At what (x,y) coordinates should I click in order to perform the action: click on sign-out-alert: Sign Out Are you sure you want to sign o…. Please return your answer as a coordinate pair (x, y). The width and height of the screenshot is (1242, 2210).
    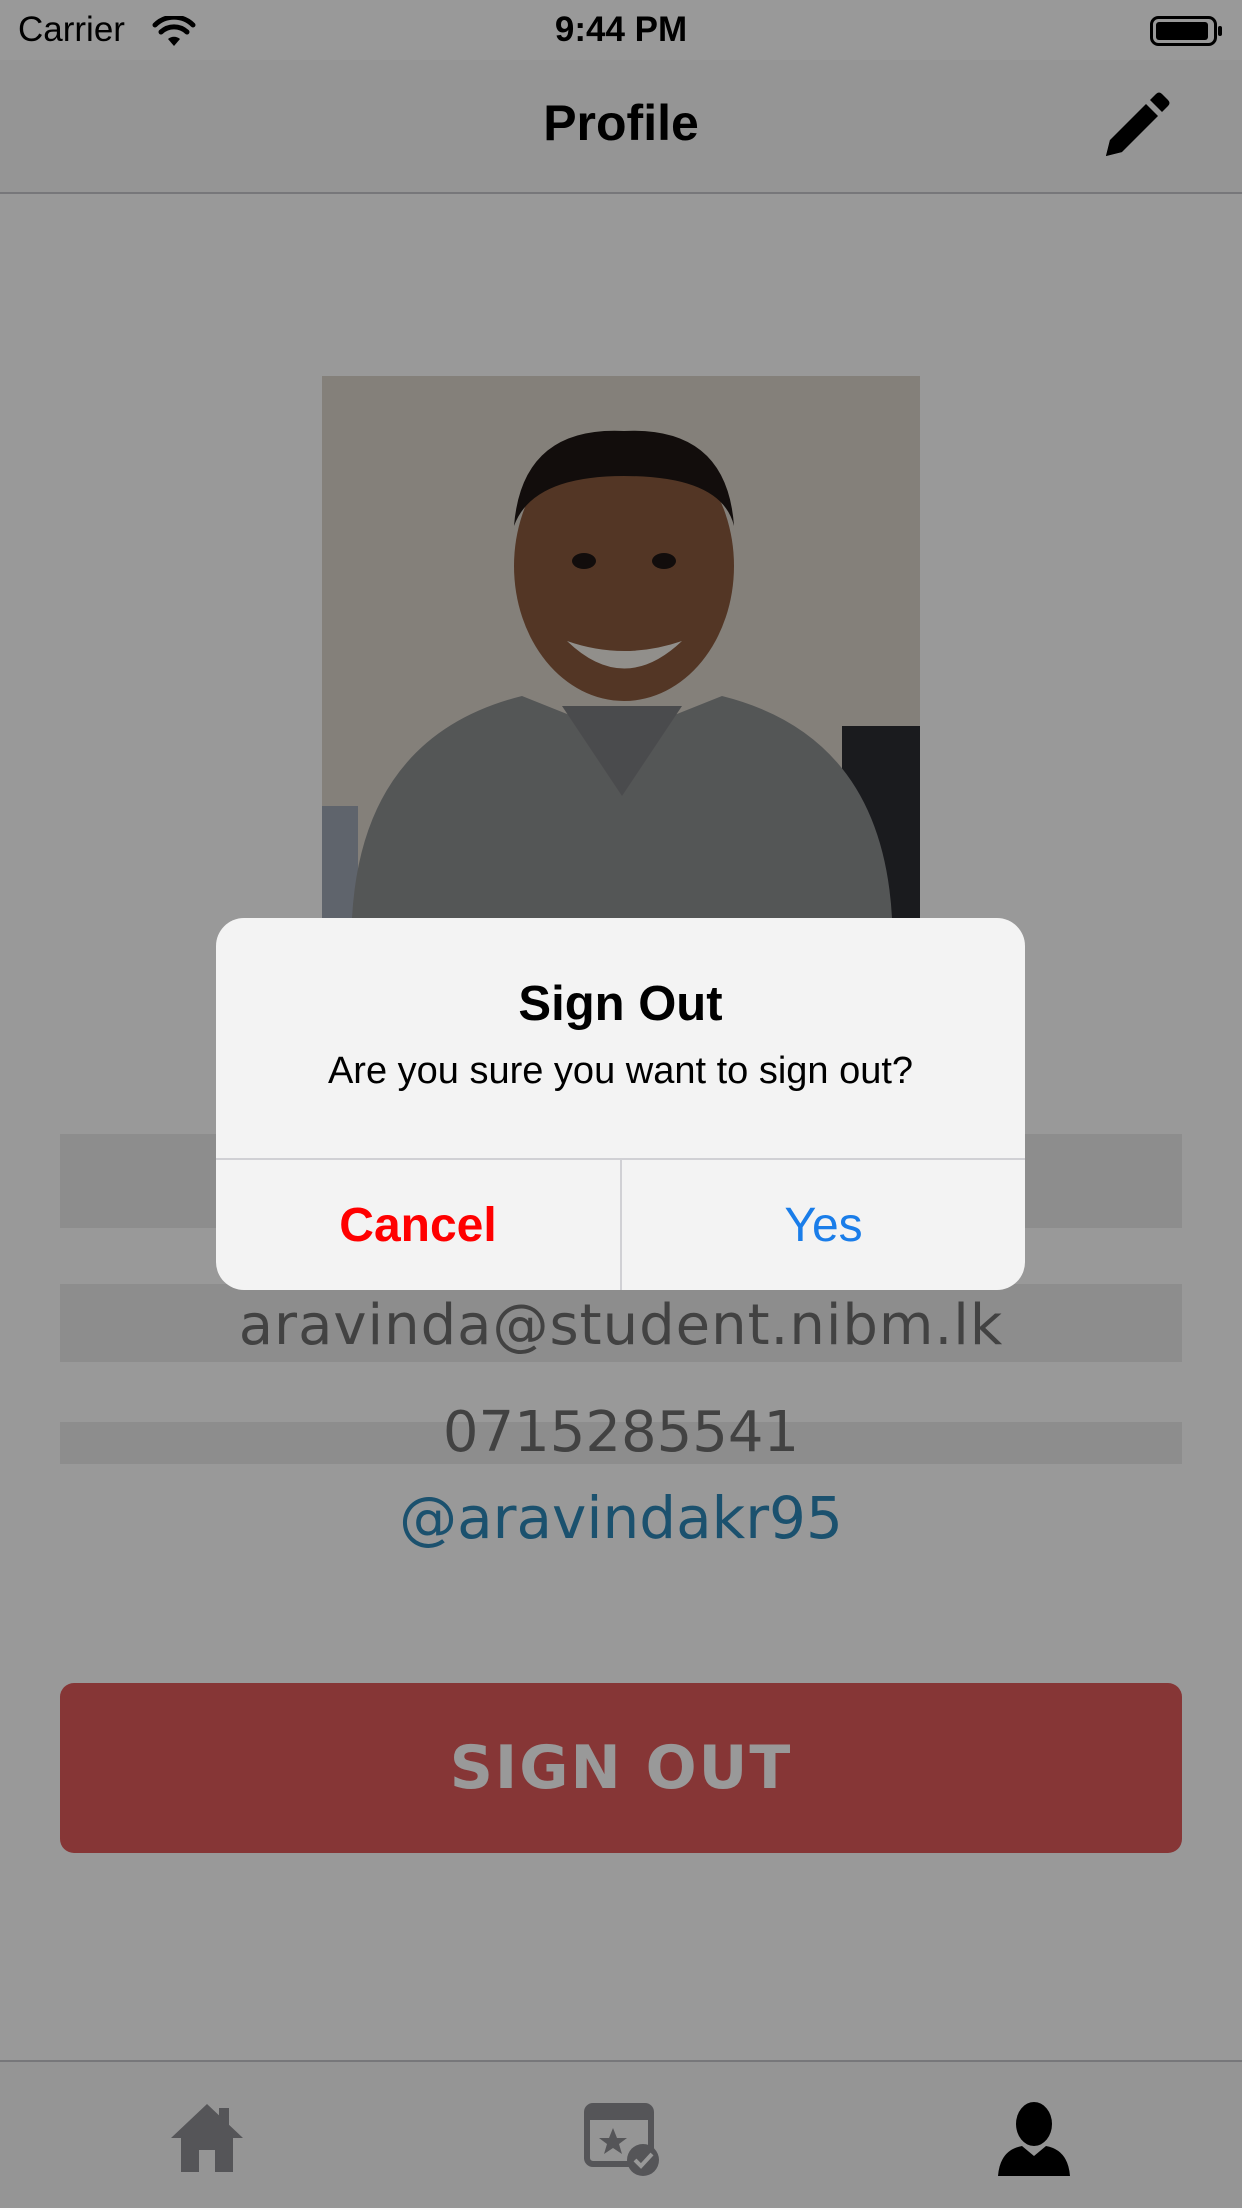
    Looking at the image, I should click on (620, 1104).